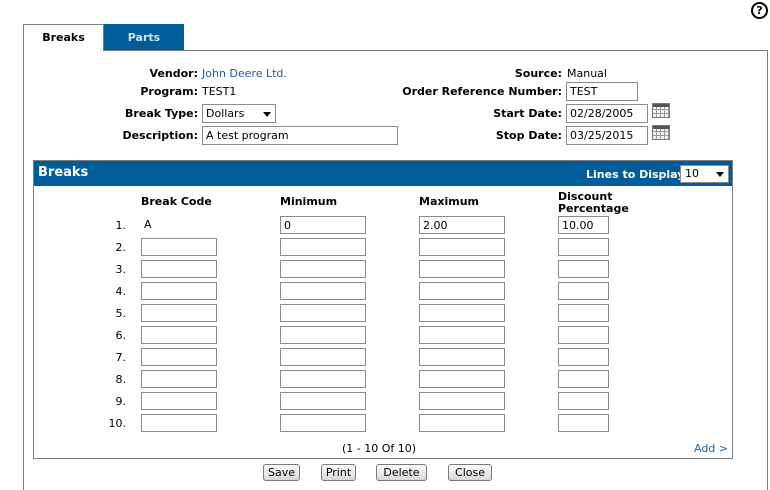 The image size is (770, 490). I want to click on order-ref-label: Order Reference Number:, so click(482, 91).